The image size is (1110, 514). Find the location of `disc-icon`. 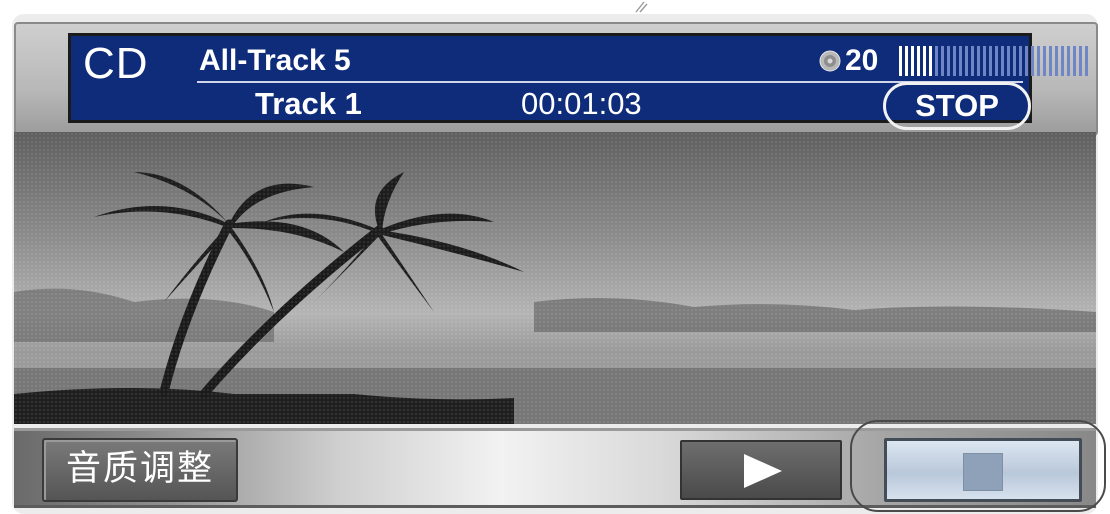

disc-icon is located at coordinates (830, 61).